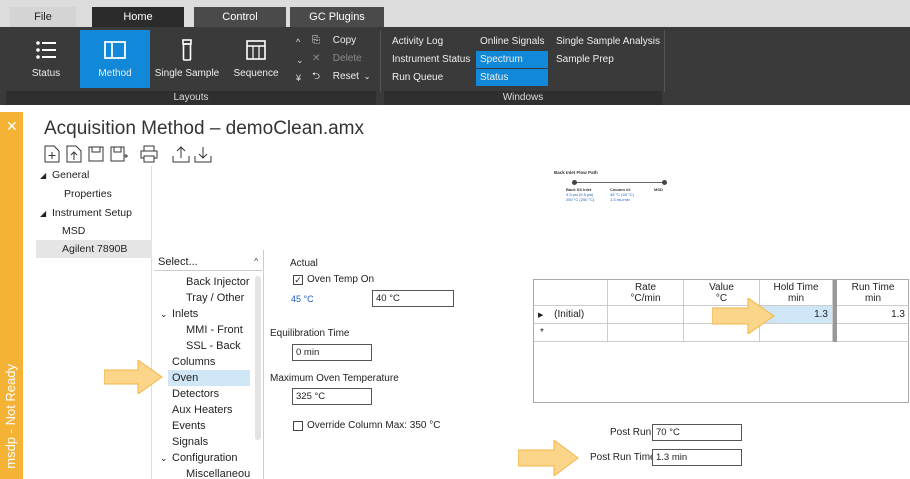  I want to click on run-queue-button: Run Queue, so click(417, 77).